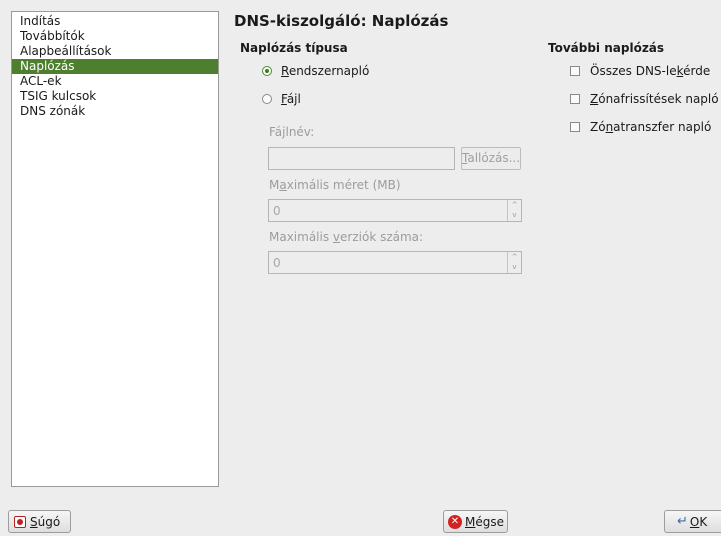 The image size is (721, 536). What do you see at coordinates (325, 71) in the screenshot?
I see `syslog-label: Rendszernapló` at bounding box center [325, 71].